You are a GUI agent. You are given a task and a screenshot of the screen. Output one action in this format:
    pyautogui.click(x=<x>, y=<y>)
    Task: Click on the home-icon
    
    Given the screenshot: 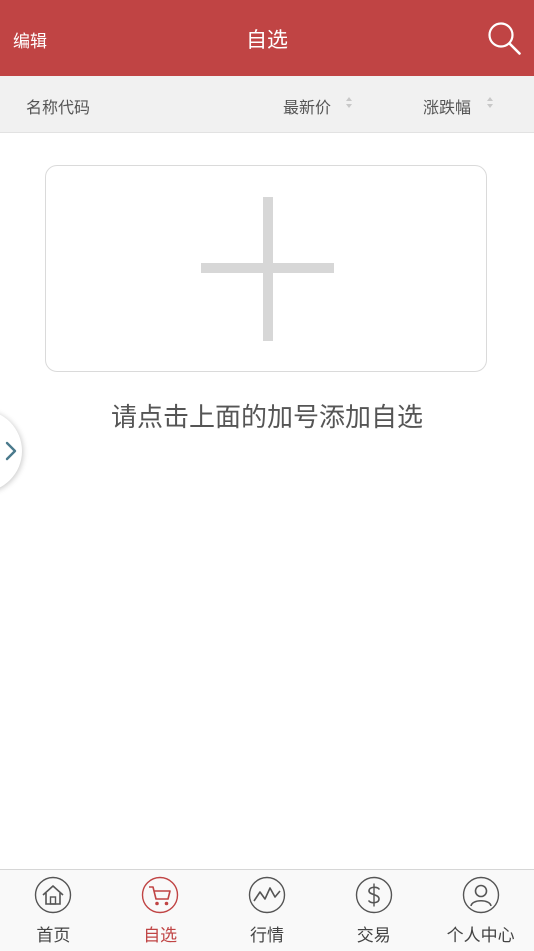 What is the action you would take?
    pyautogui.click(x=53, y=895)
    